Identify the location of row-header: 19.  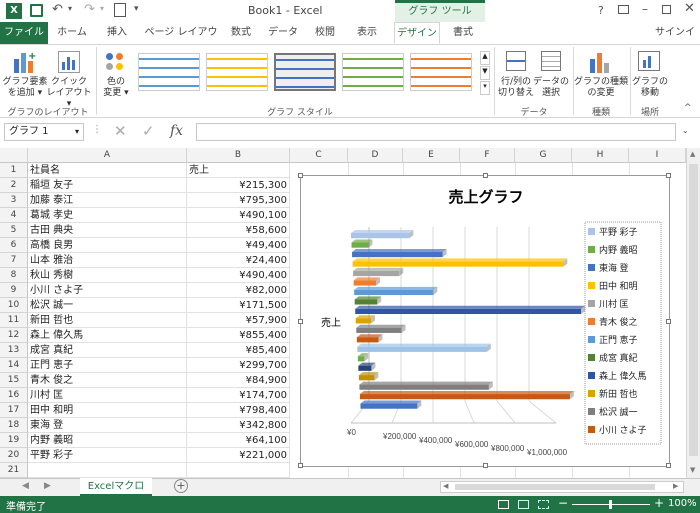
(14, 440).